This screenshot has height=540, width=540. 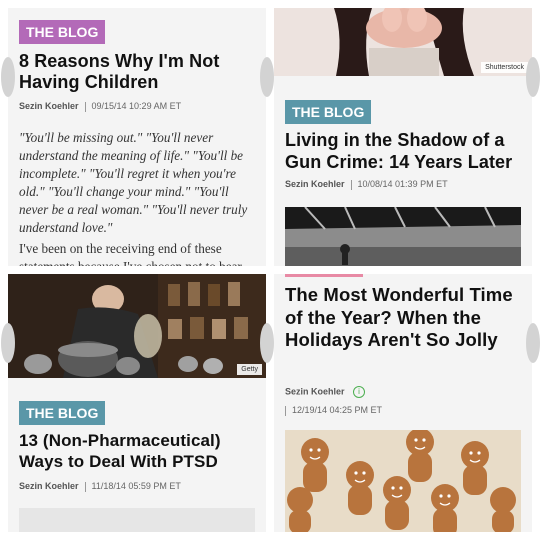 I want to click on street-illustration, so click(x=403, y=236).